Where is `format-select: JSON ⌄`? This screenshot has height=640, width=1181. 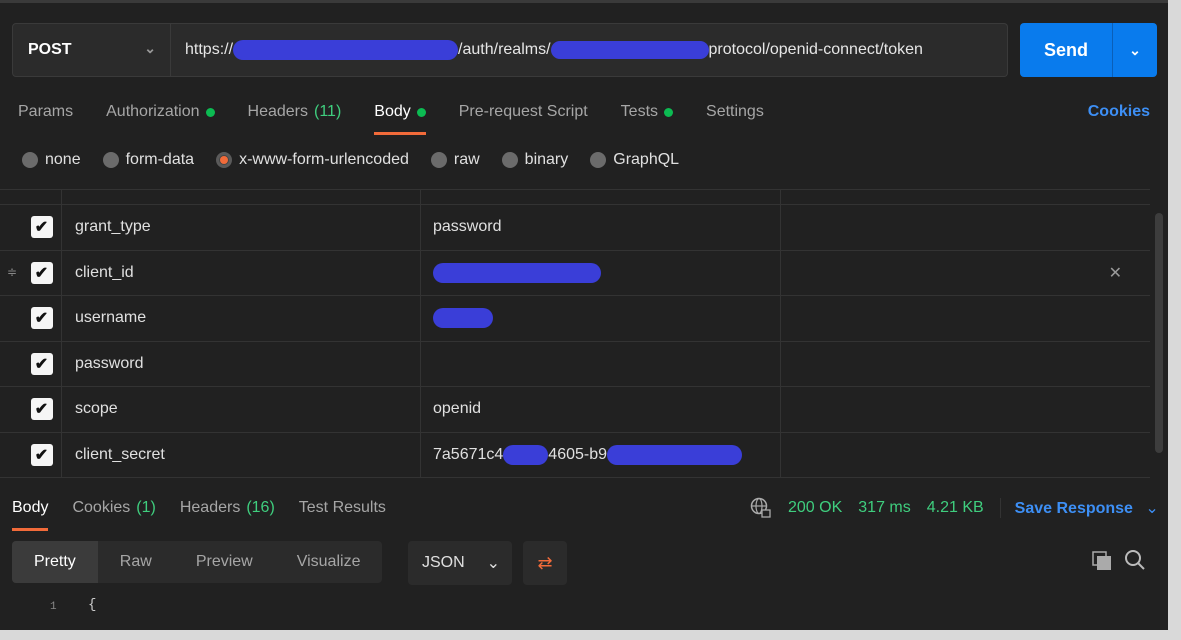 format-select: JSON ⌄ is located at coordinates (460, 563).